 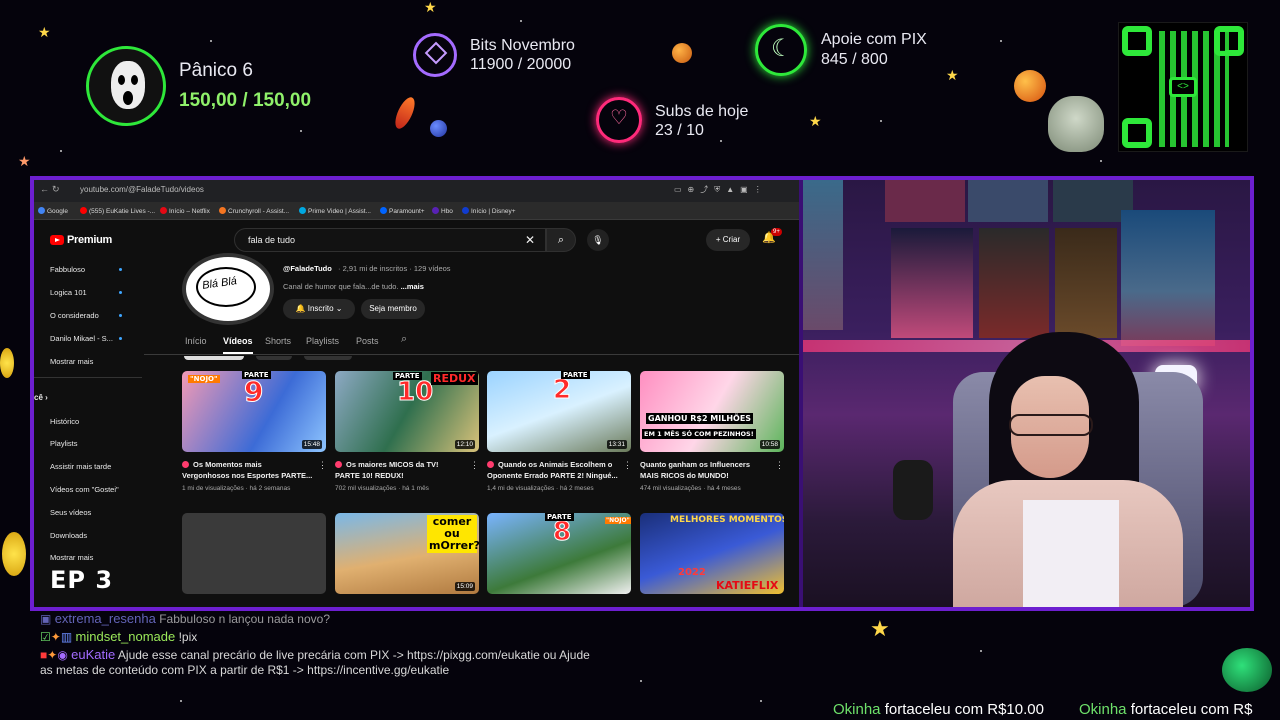 I want to click on donation-ticker: Okinha fortaceleu com R$10.00, so click(x=938, y=709).